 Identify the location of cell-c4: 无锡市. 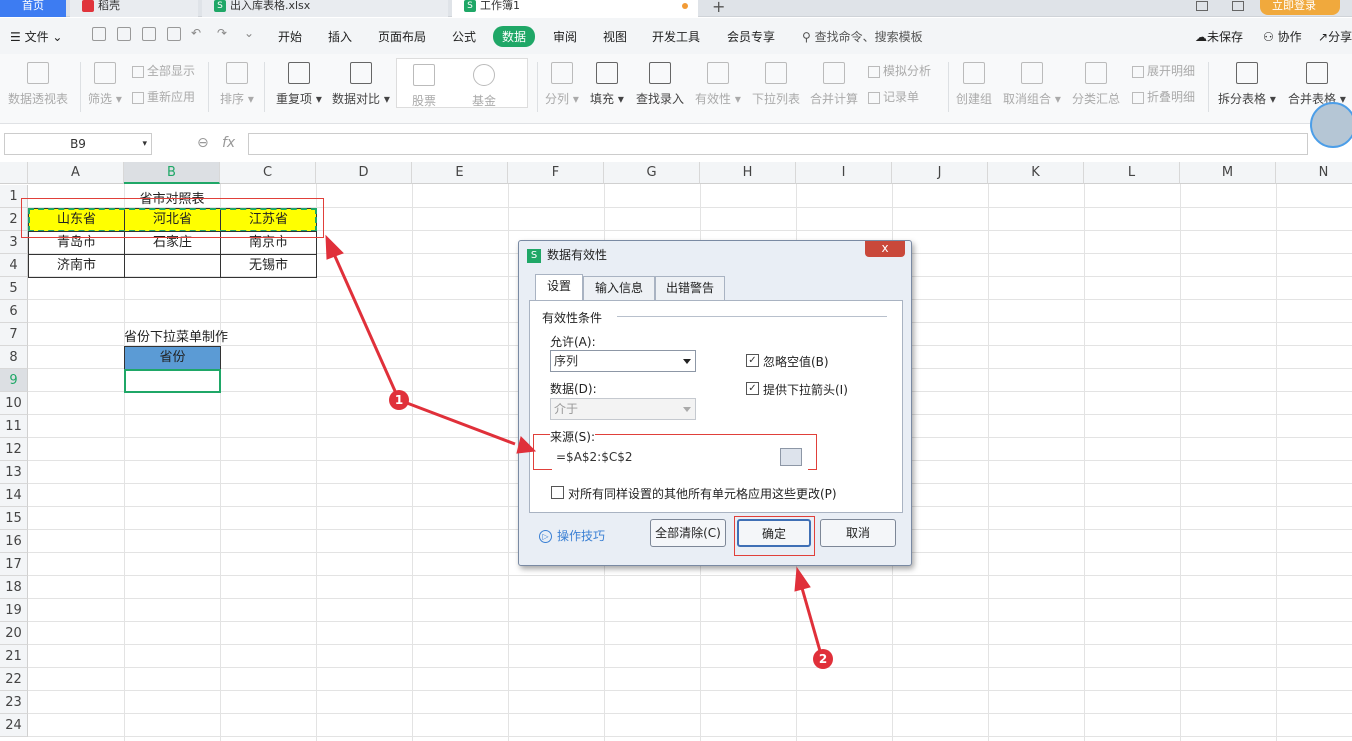
(268, 266).